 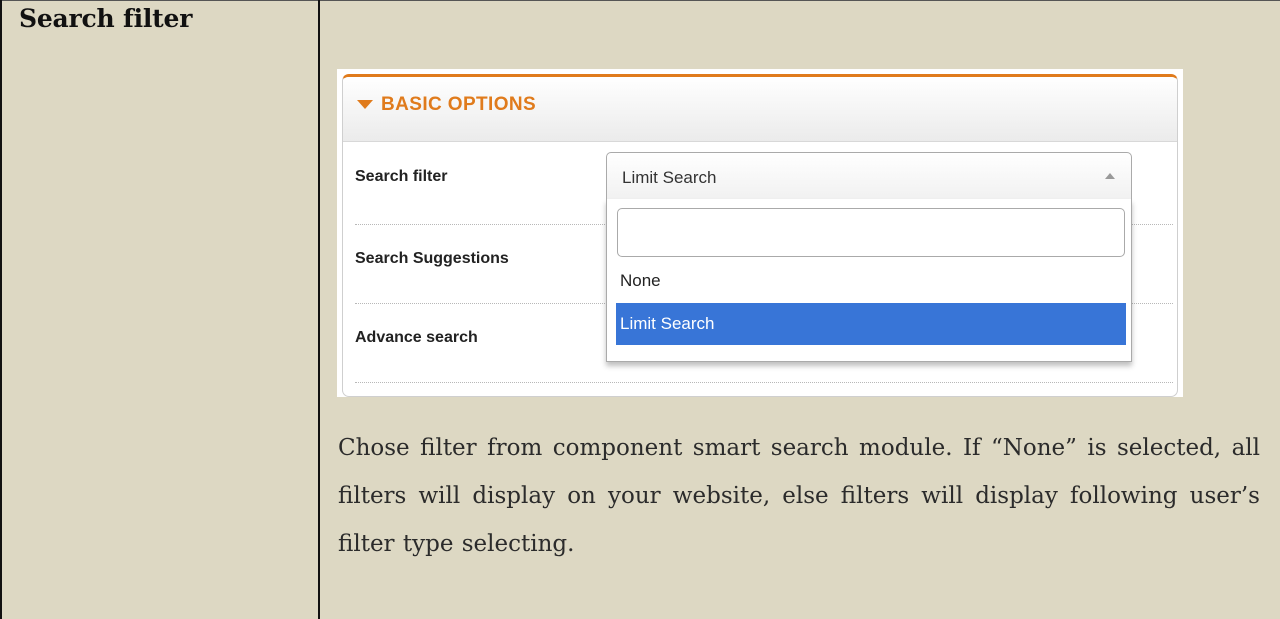 I want to click on dropdown-search-input, so click(x=871, y=232).